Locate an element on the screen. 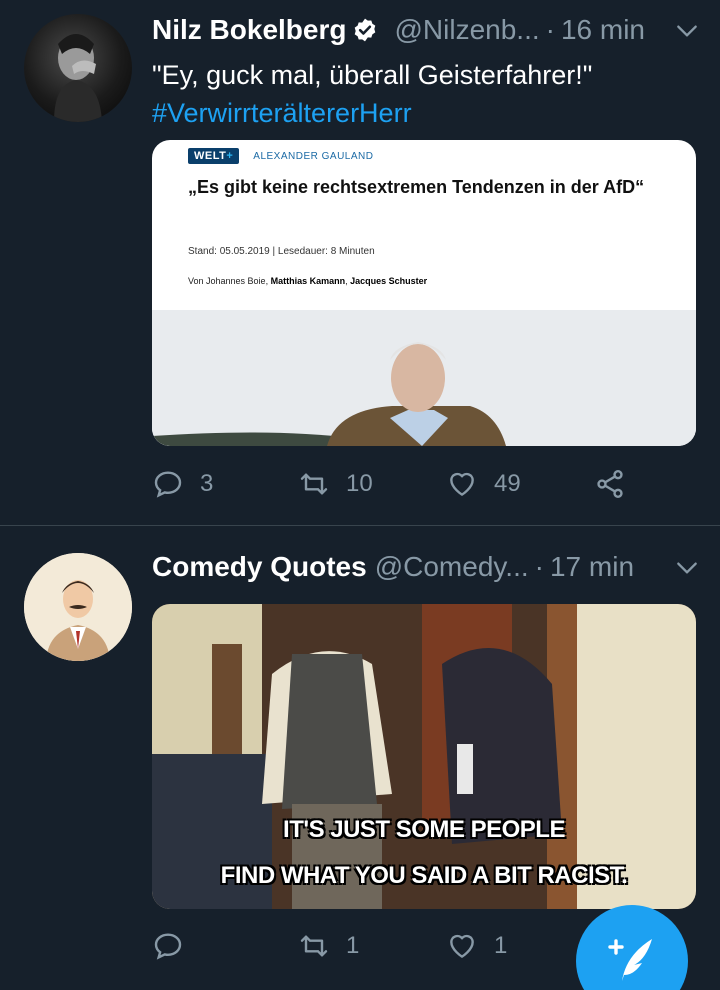 Image resolution: width=720 pixels, height=990 pixels. share-icon is located at coordinates (610, 484).